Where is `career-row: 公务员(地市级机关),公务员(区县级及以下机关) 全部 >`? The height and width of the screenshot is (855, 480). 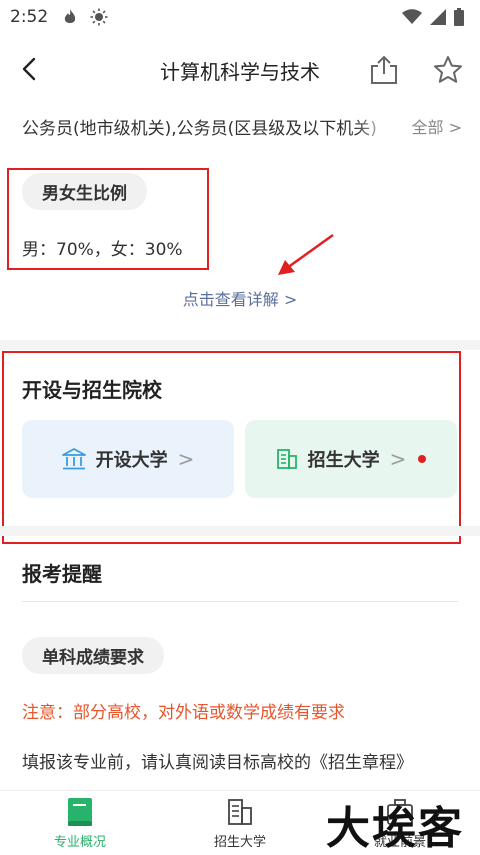 career-row: 公务员(地市级机关),公务员(区县级及以下机关) 全部 > is located at coordinates (242, 126).